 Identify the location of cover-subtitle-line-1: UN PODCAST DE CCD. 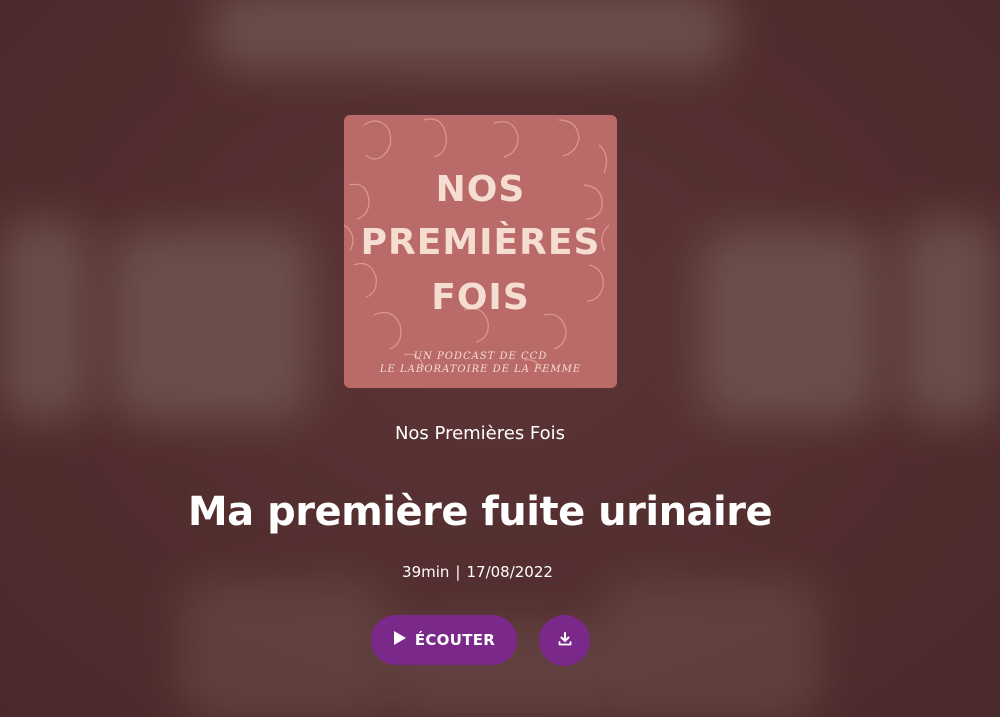
(480, 356).